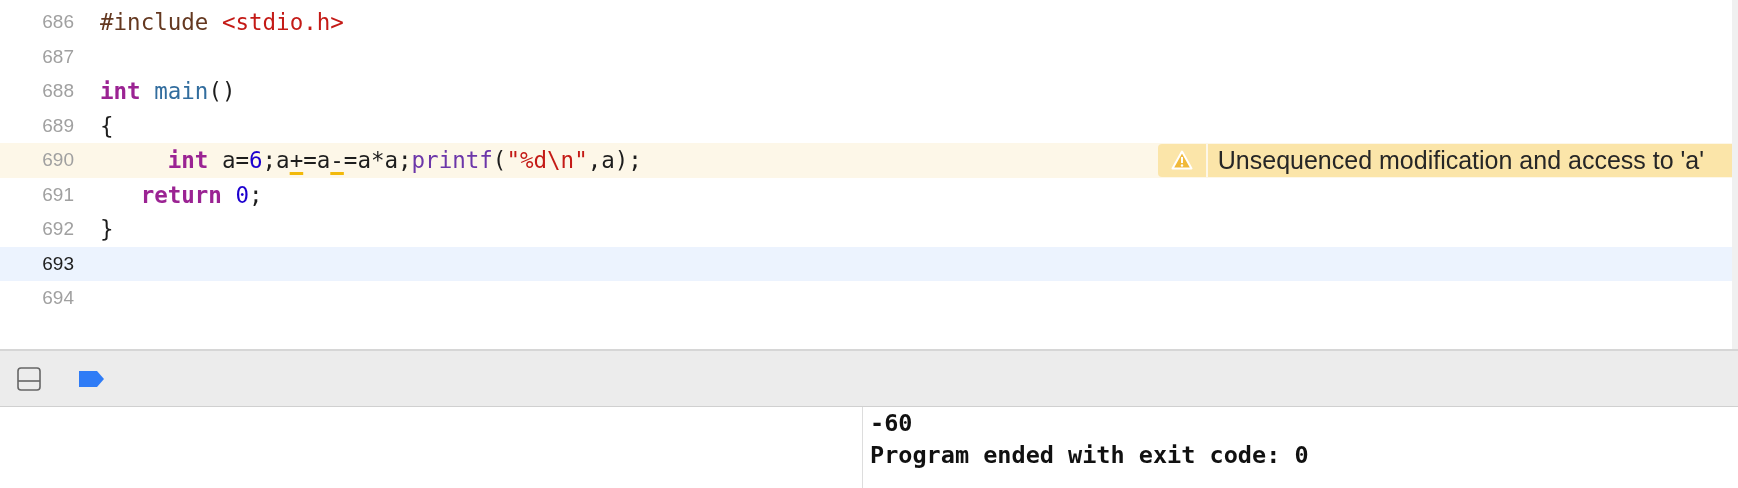  I want to click on code-text: return 0;, so click(201, 194).